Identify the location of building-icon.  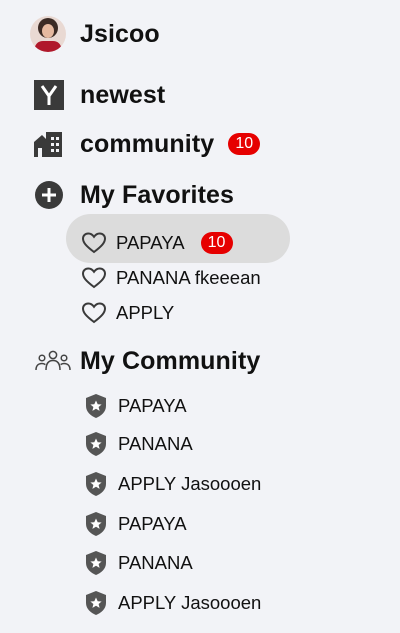
(48, 144).